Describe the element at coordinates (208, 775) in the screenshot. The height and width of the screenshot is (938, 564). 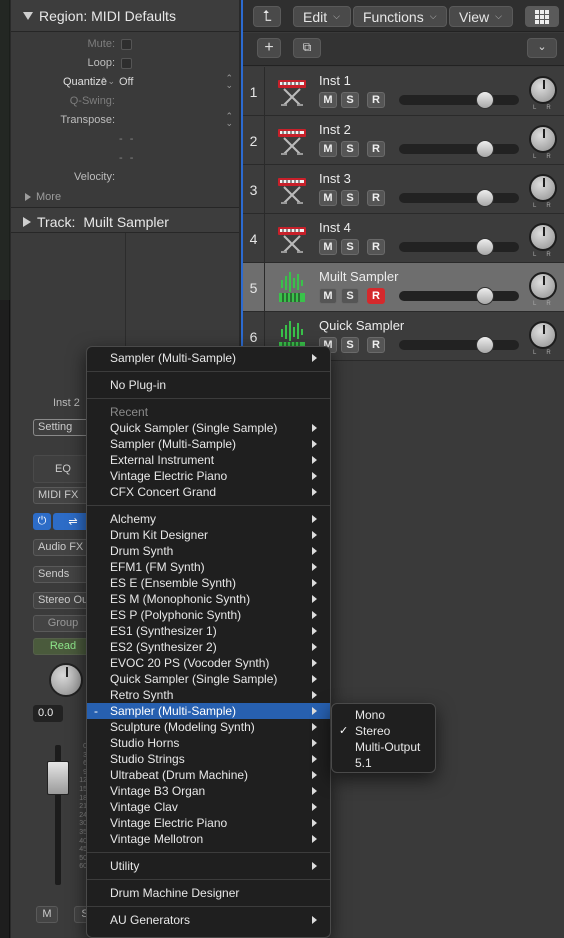
I see `menu-item-instrument: Ultrabeat (Drum Machine)` at that location.